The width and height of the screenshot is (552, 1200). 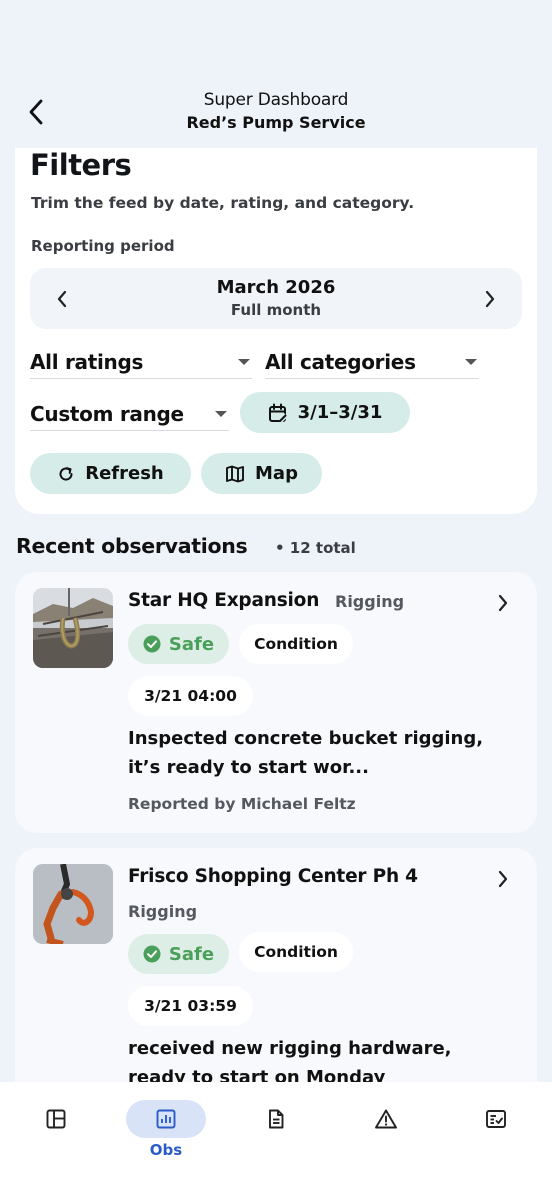 I want to click on categories-dropdown: All categories, so click(x=372, y=362).